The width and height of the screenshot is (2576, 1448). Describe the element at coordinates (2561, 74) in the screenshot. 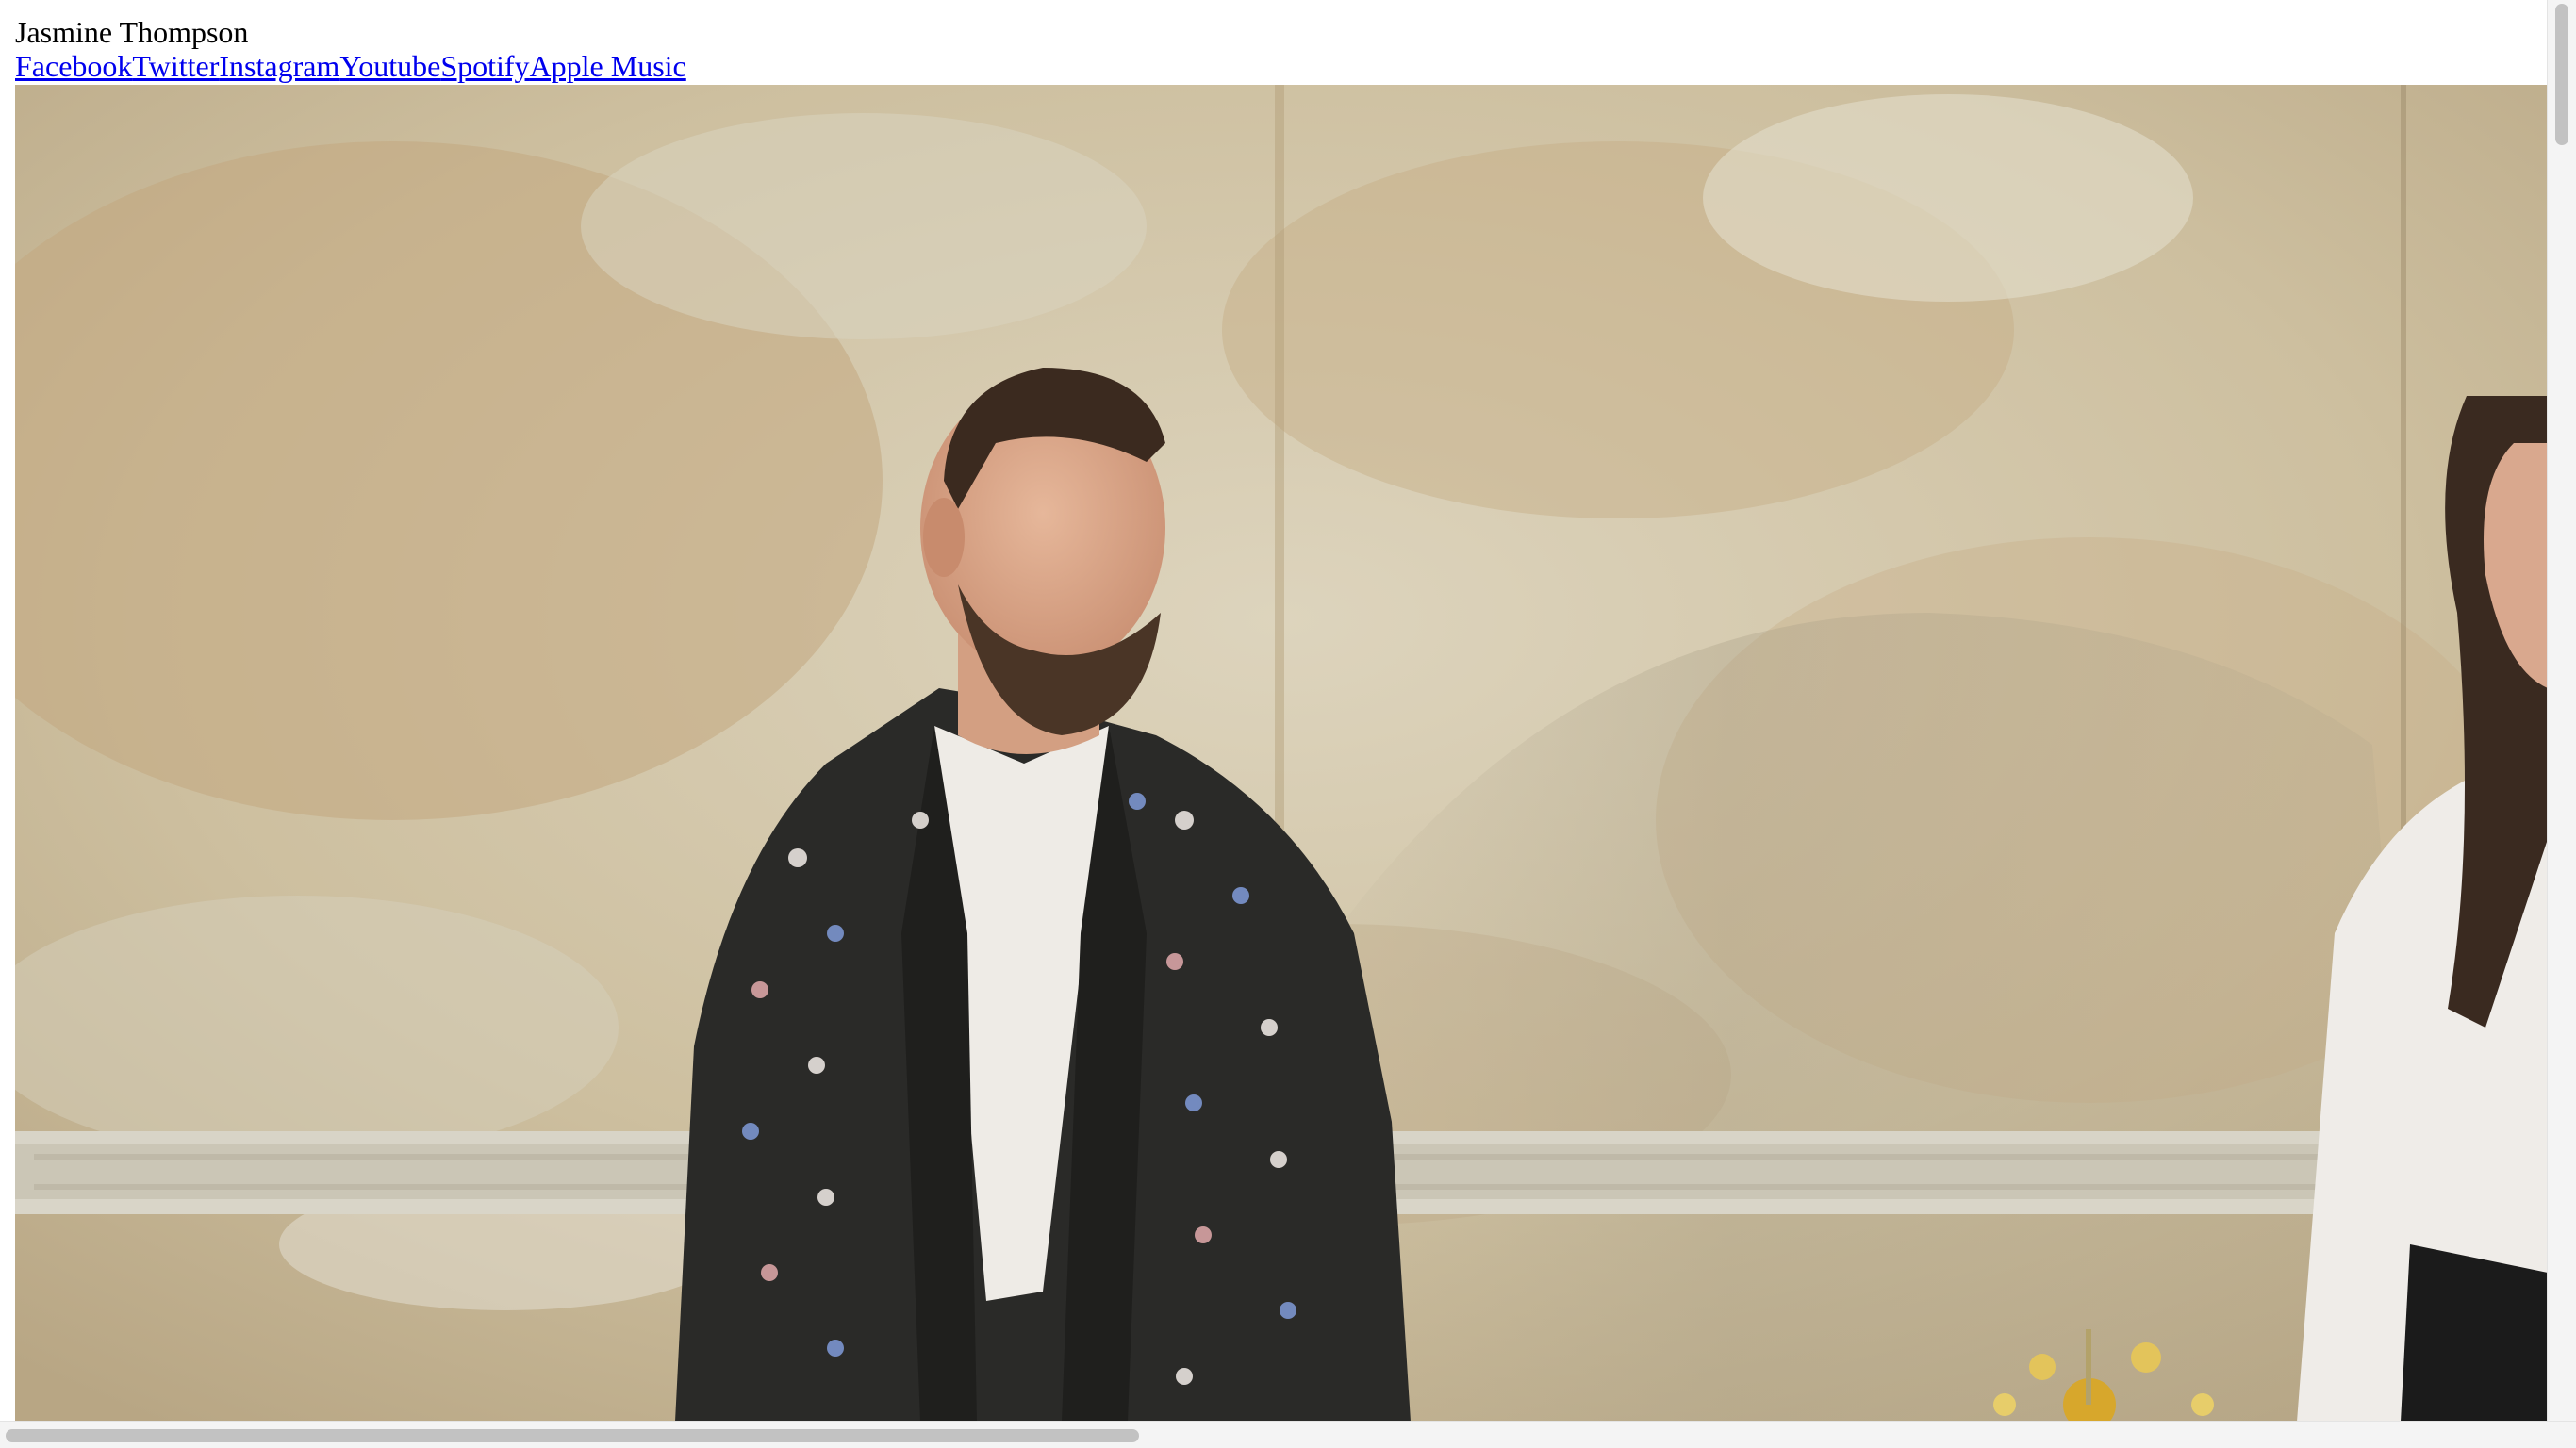

I see `vertical-scrollbar-thumb` at that location.